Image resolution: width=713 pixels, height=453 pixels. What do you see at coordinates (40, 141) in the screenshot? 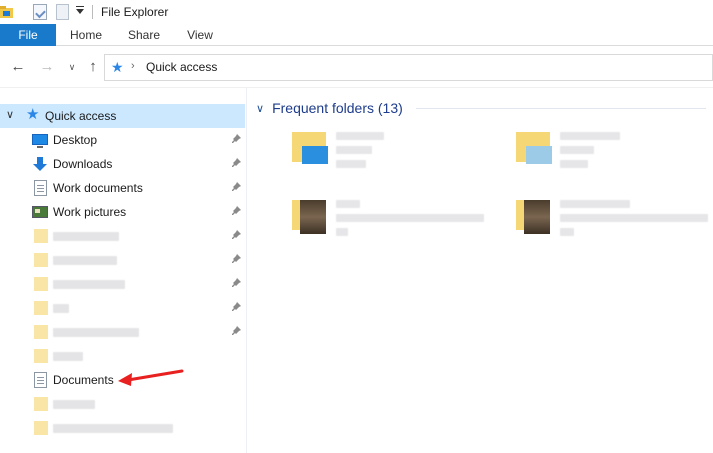
I see `desktop-icon` at bounding box center [40, 141].